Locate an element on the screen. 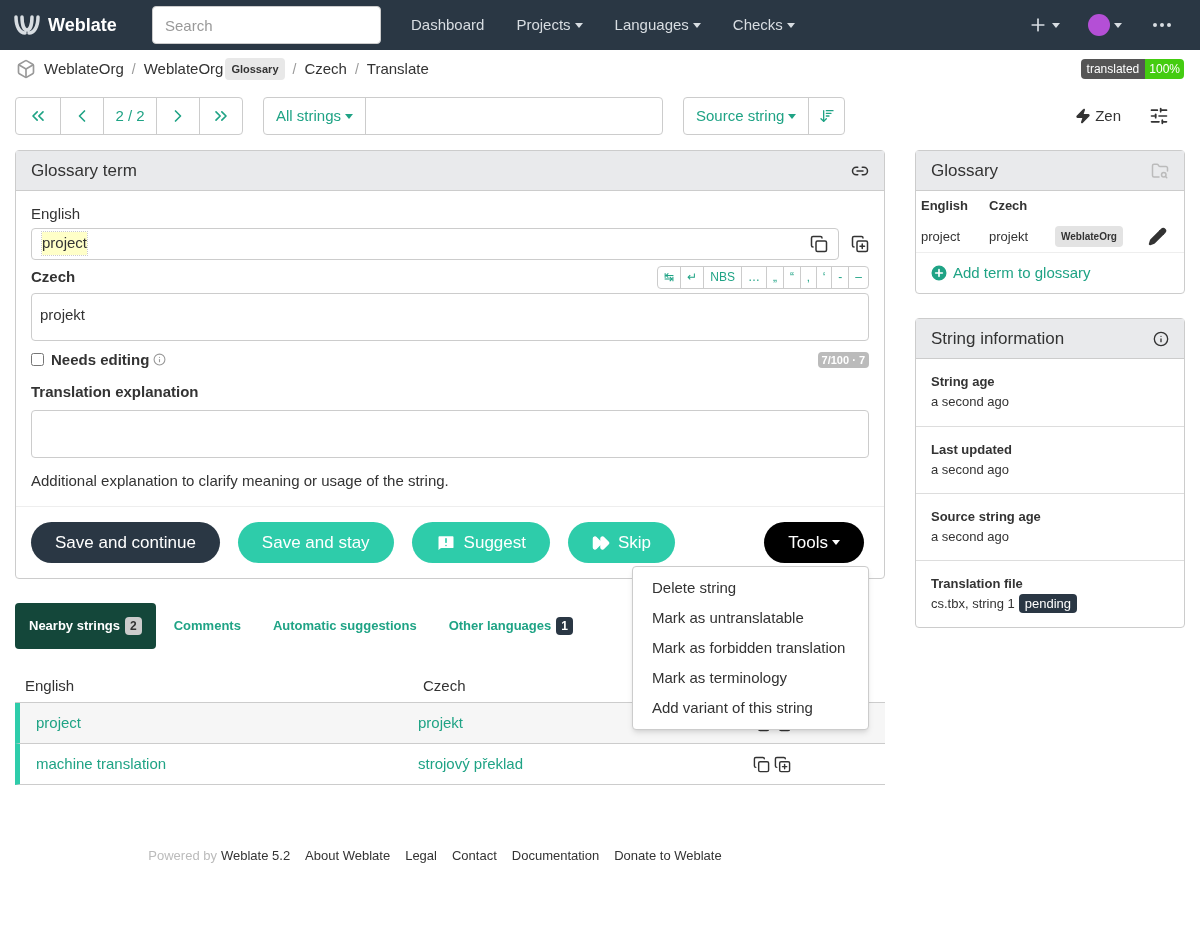  sort-icon is located at coordinates (826, 116).